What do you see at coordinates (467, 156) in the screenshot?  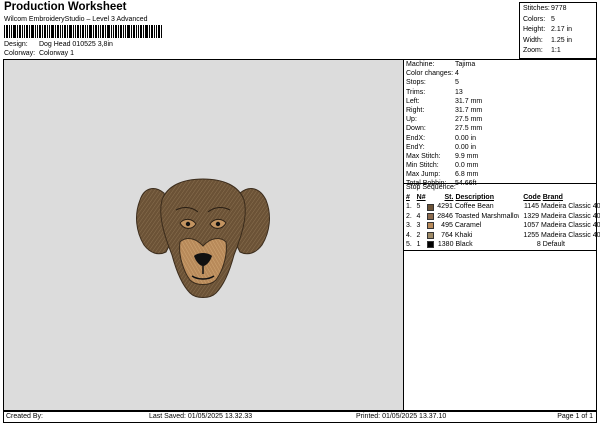 I see `info-value: 9.9 mm` at bounding box center [467, 156].